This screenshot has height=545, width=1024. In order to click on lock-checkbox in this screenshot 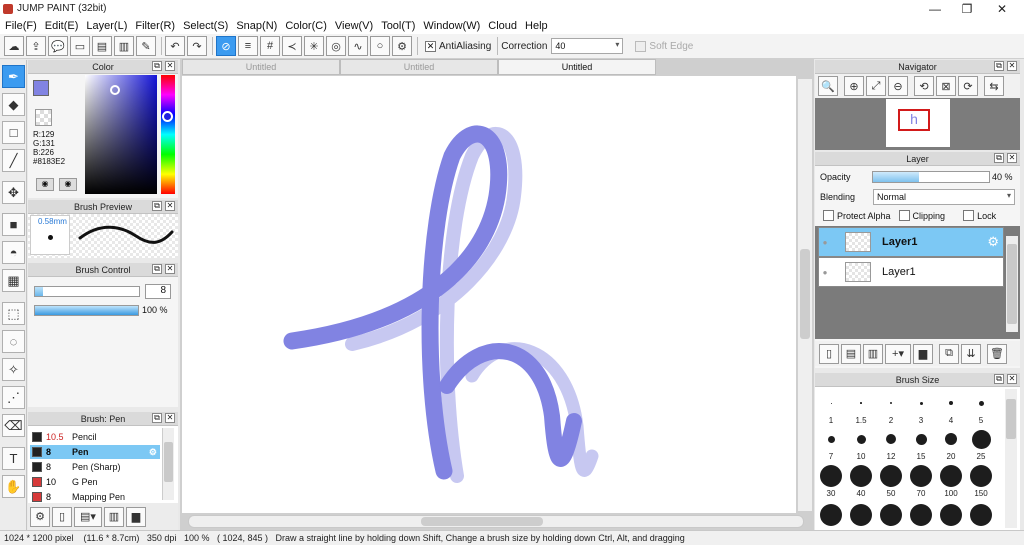, I will do `click(969, 215)`.